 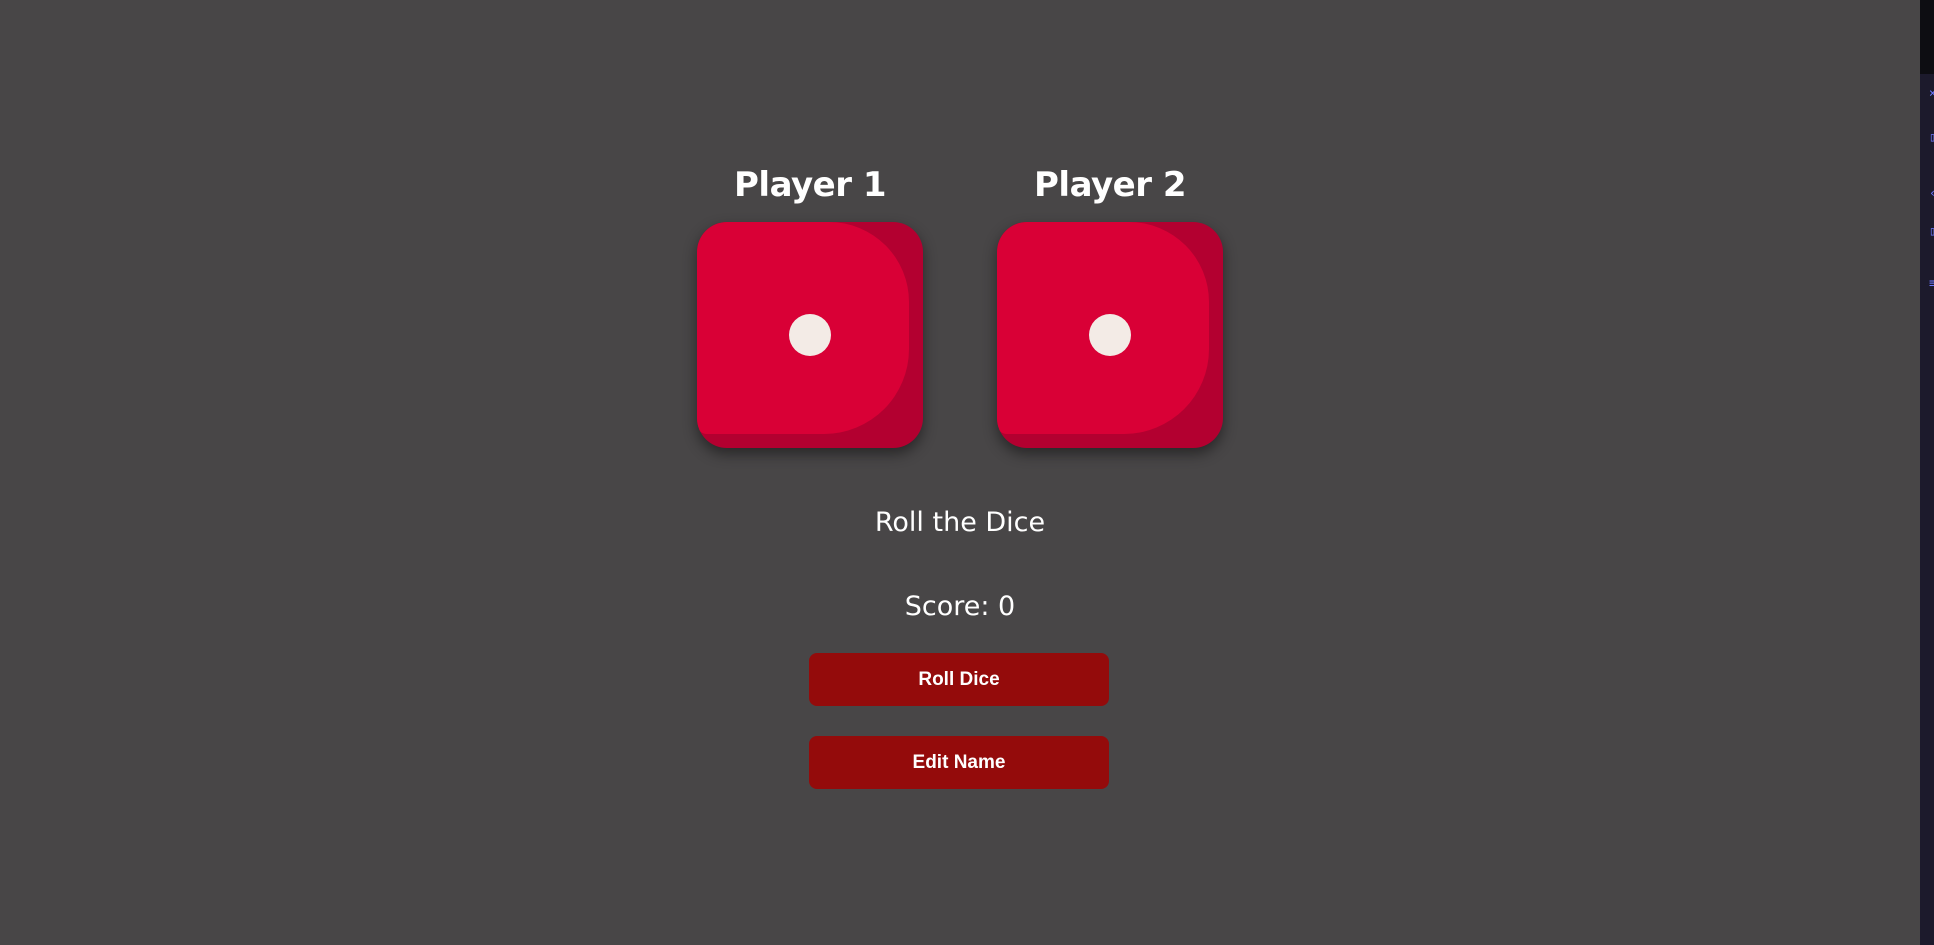 I want to click on side-glyph-icon: ×, so click(x=1931, y=93).